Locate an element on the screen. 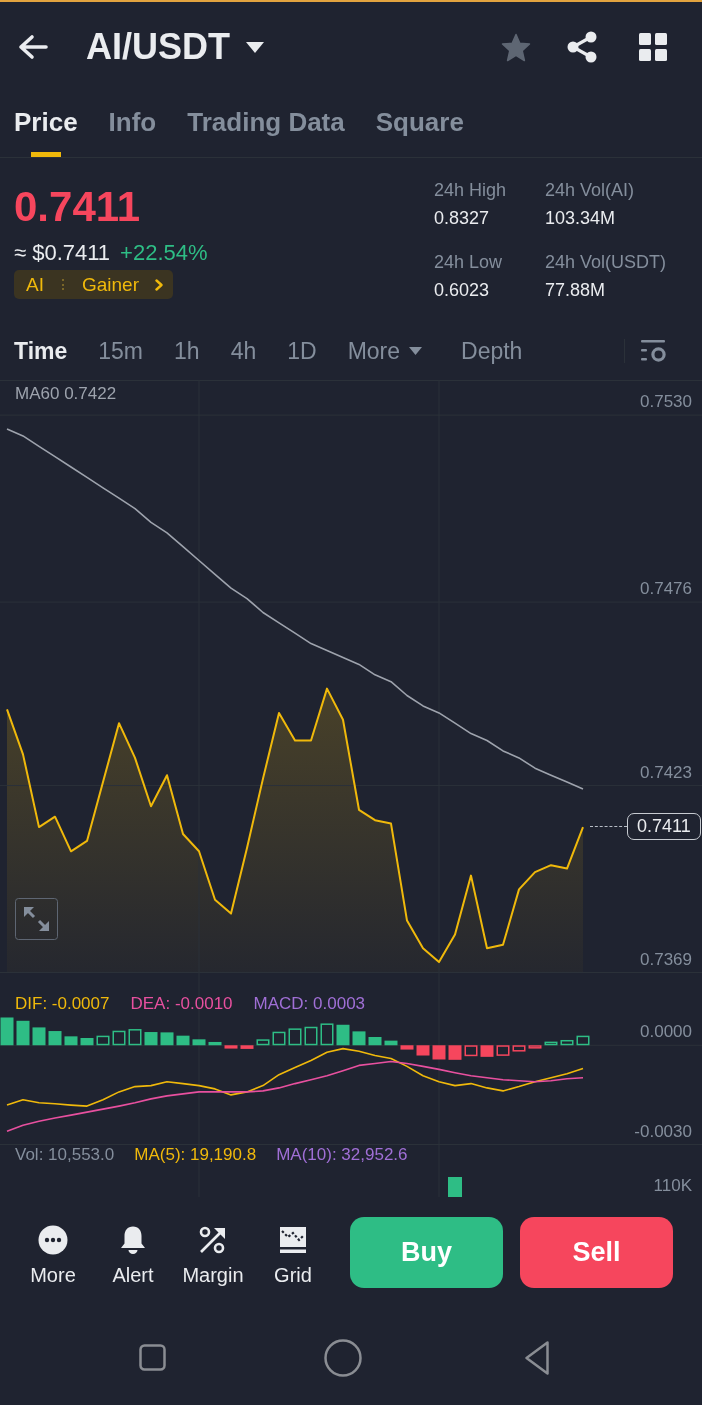  indicator-label: DIF: -0.0007 is located at coordinates (62, 1004).